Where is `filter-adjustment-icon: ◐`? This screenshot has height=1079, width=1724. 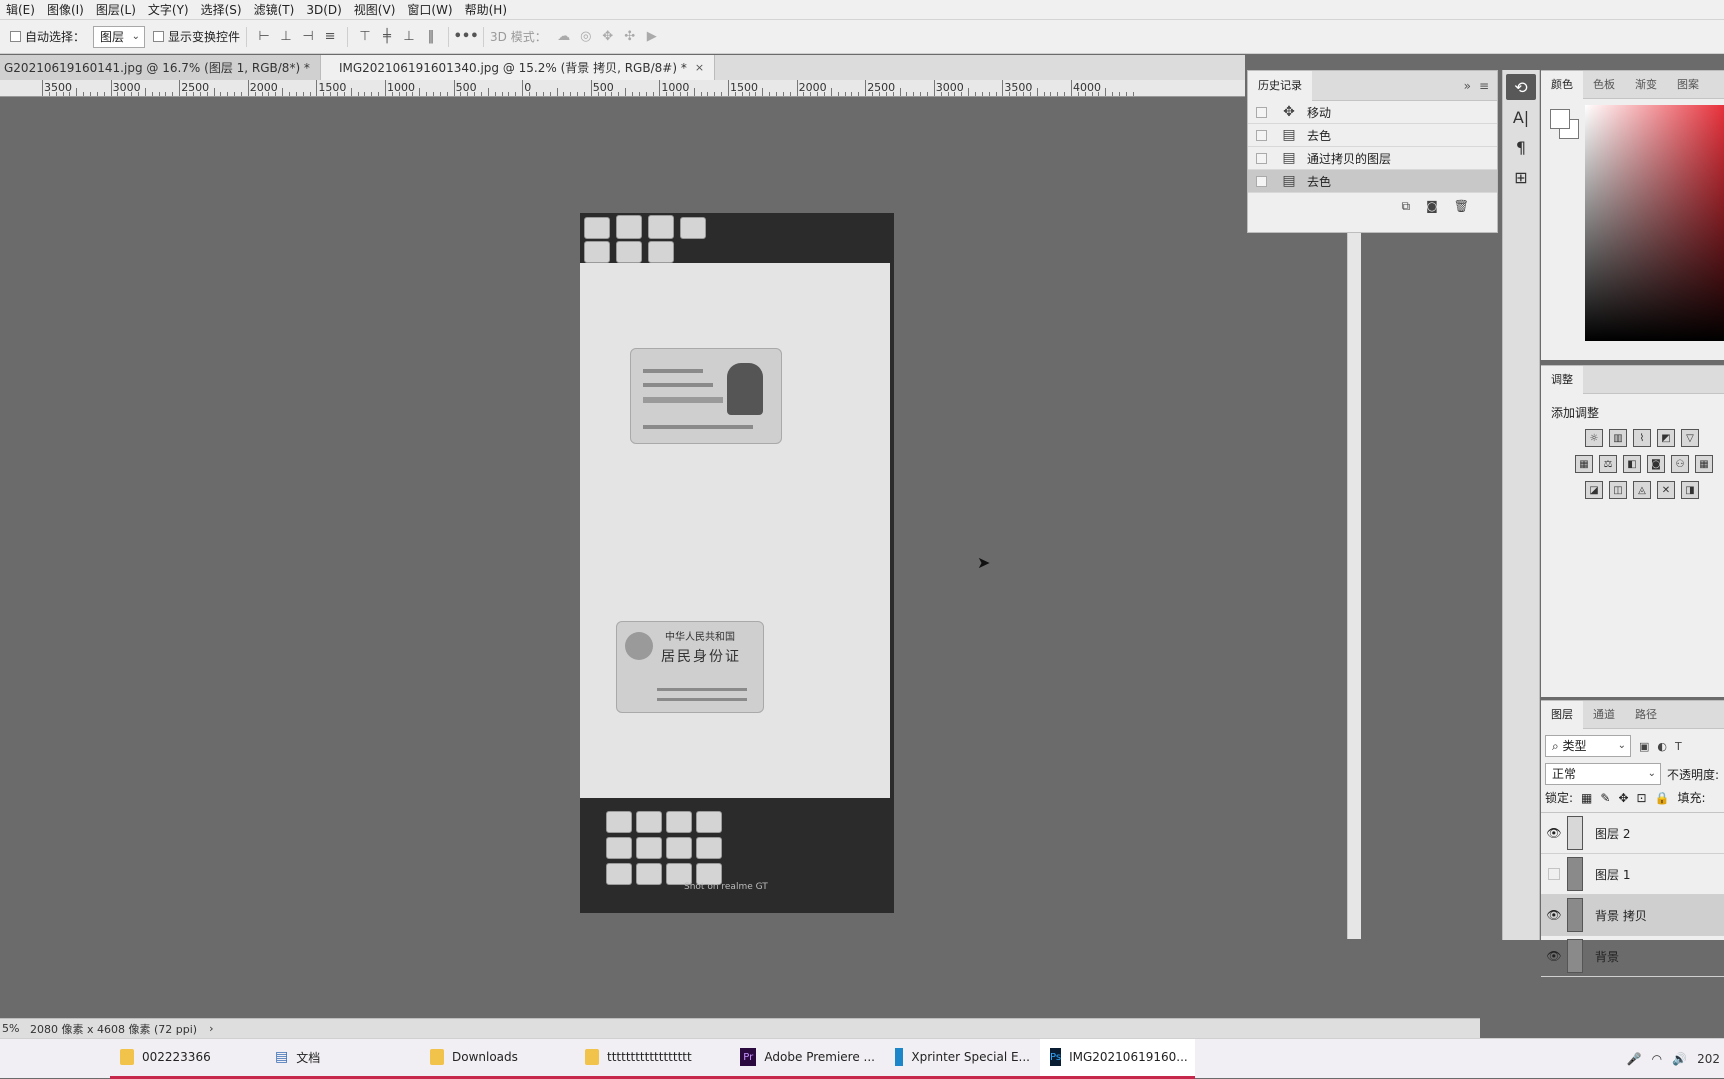 filter-adjustment-icon: ◐ is located at coordinates (1662, 746).